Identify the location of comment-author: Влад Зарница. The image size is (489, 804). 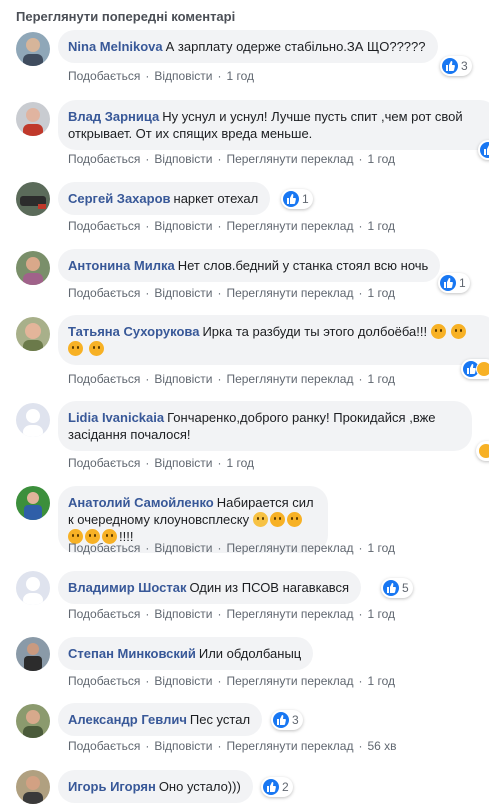
(113, 116).